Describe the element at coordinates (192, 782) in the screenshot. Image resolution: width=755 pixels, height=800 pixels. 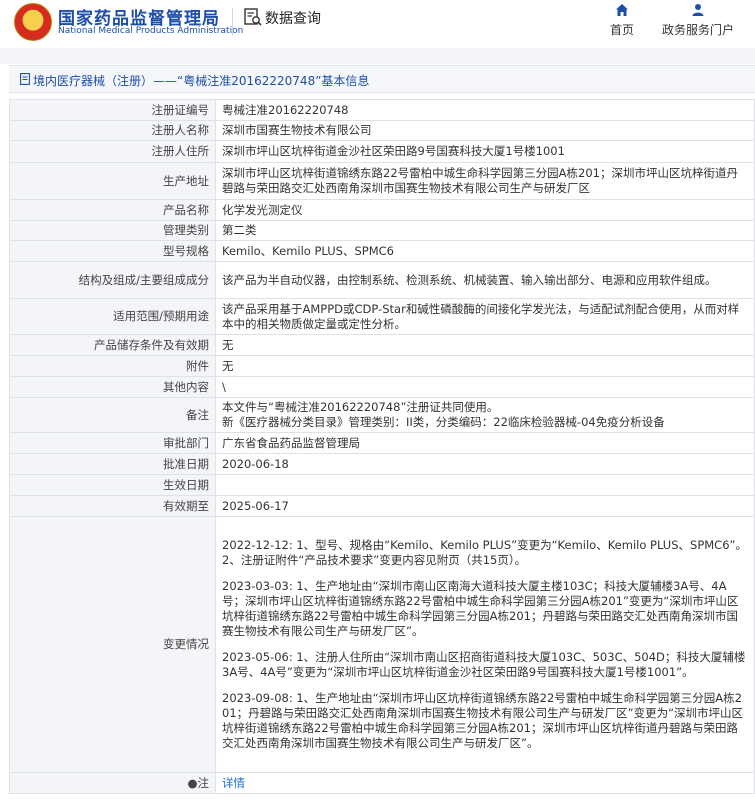
I see `pin-icon: ●` at that location.